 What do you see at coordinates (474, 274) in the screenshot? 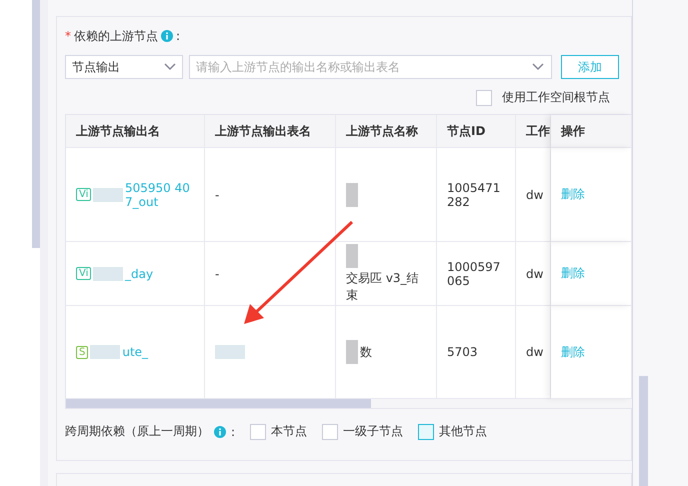
I see `table-cell-text: 1000597065` at bounding box center [474, 274].